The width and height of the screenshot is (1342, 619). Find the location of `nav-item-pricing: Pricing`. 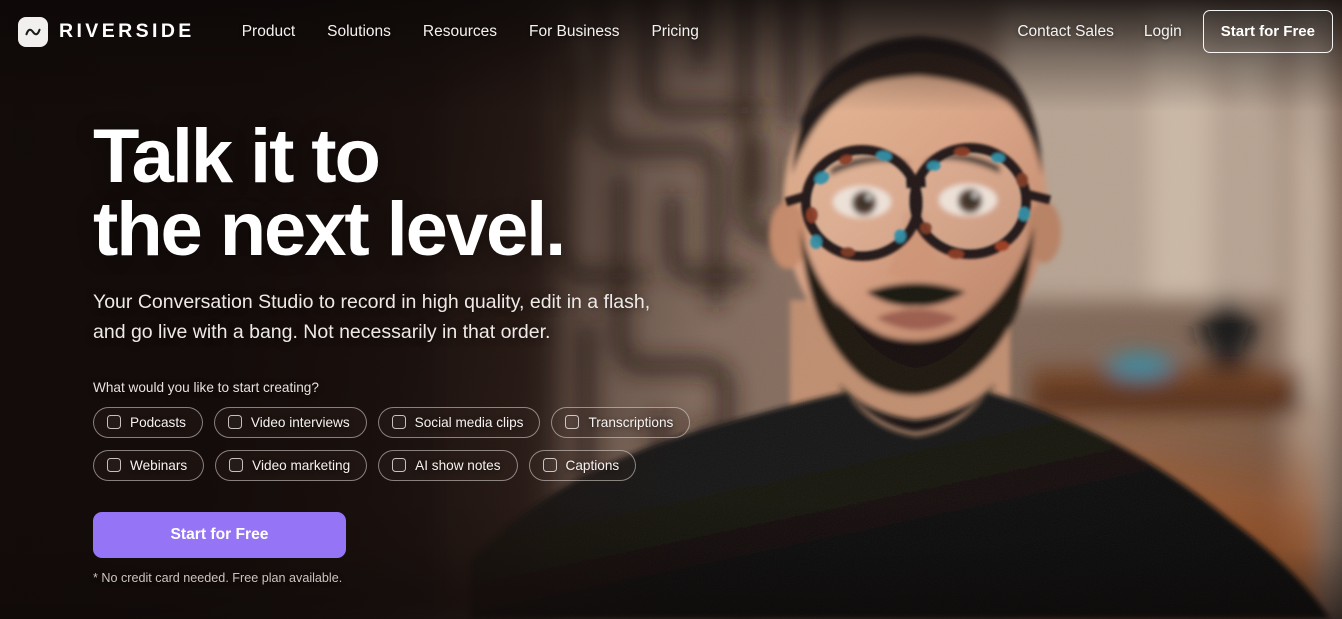

nav-item-pricing: Pricing is located at coordinates (674, 32).